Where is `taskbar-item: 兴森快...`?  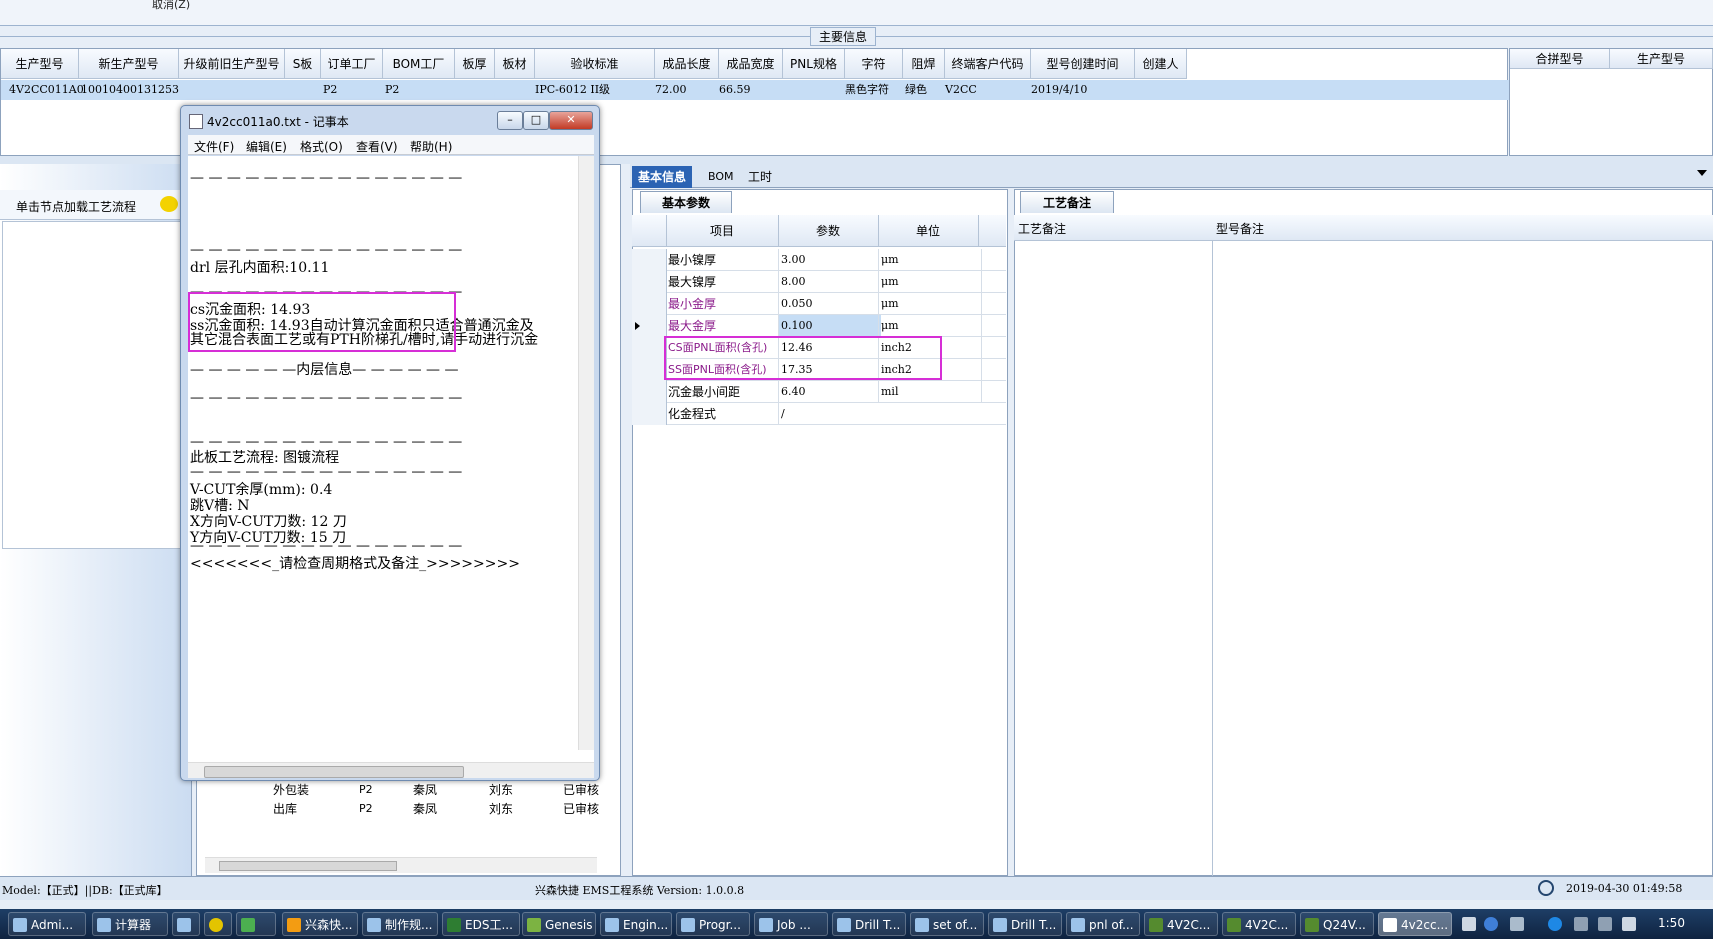
taskbar-item: 兴森快... is located at coordinates (320, 924).